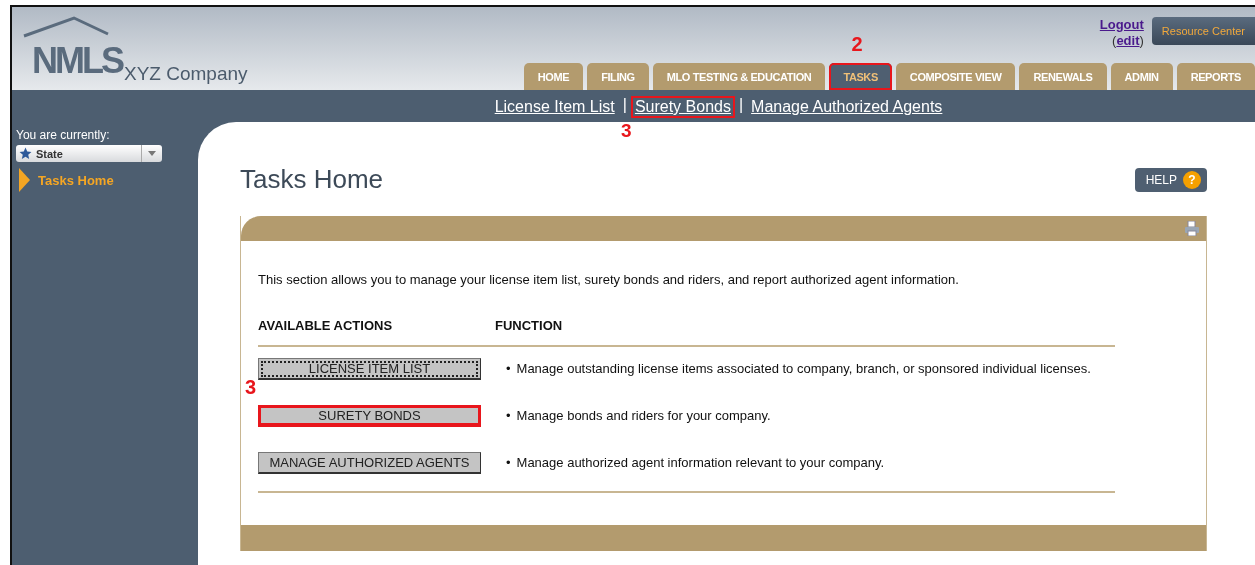 The image size is (1255, 565). What do you see at coordinates (847, 107) in the screenshot?
I see `subnav-link: Manage Authorized Agents` at bounding box center [847, 107].